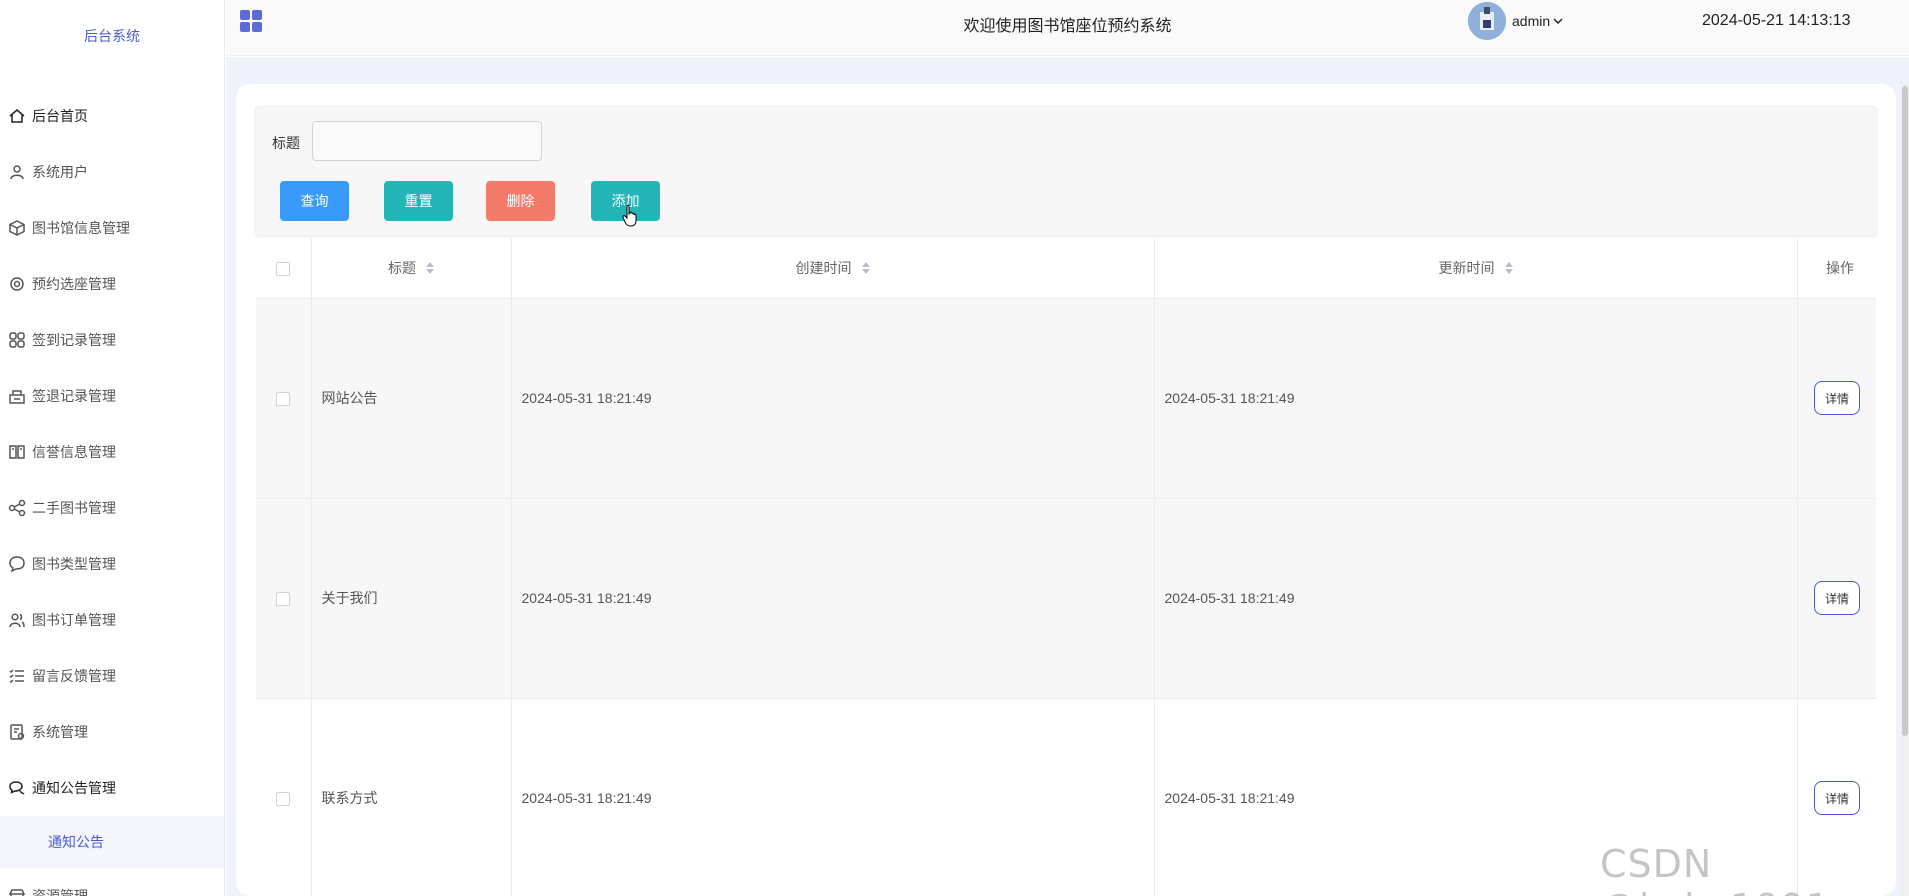  Describe the element at coordinates (60, 892) in the screenshot. I see `sidebar-item-label: 资源管理` at that location.